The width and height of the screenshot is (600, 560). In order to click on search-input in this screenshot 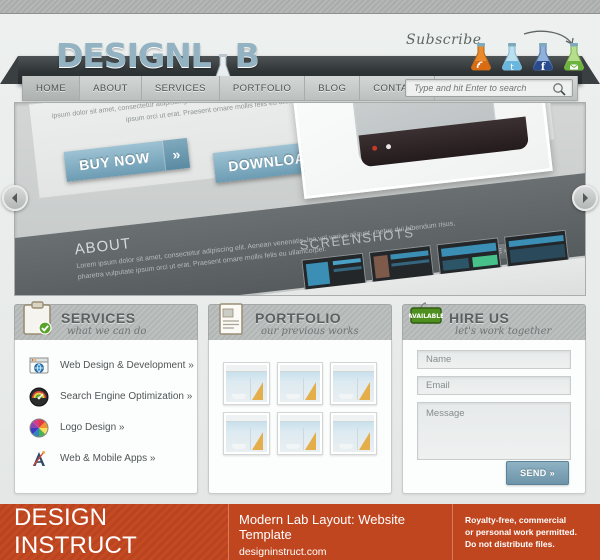, I will do `click(476, 88)`.